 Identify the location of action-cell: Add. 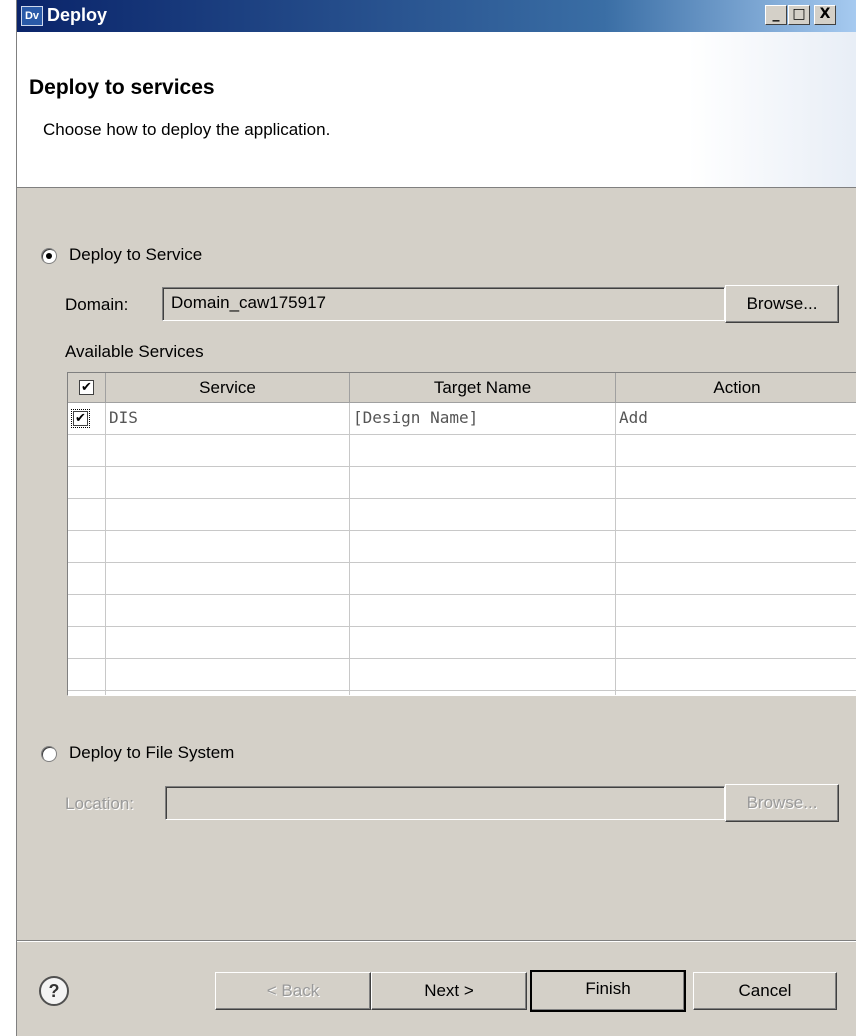
(632, 419).